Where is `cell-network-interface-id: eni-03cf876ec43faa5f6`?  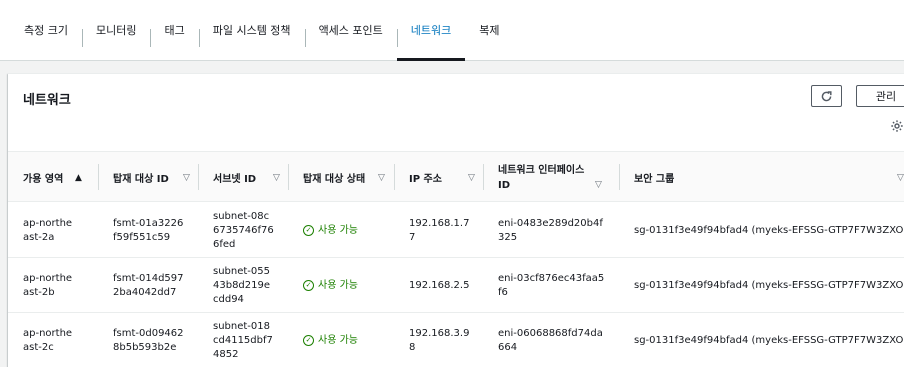
cell-network-interface-id: eni-03cf876ec43faa5f6 is located at coordinates (551, 285).